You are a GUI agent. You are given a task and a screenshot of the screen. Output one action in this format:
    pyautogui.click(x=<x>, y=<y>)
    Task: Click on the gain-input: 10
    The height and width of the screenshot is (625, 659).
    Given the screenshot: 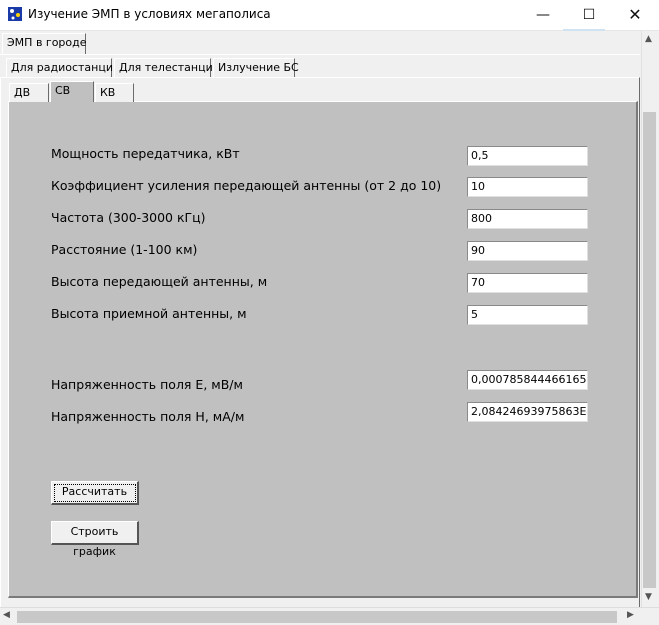 What is the action you would take?
    pyautogui.click(x=527, y=187)
    